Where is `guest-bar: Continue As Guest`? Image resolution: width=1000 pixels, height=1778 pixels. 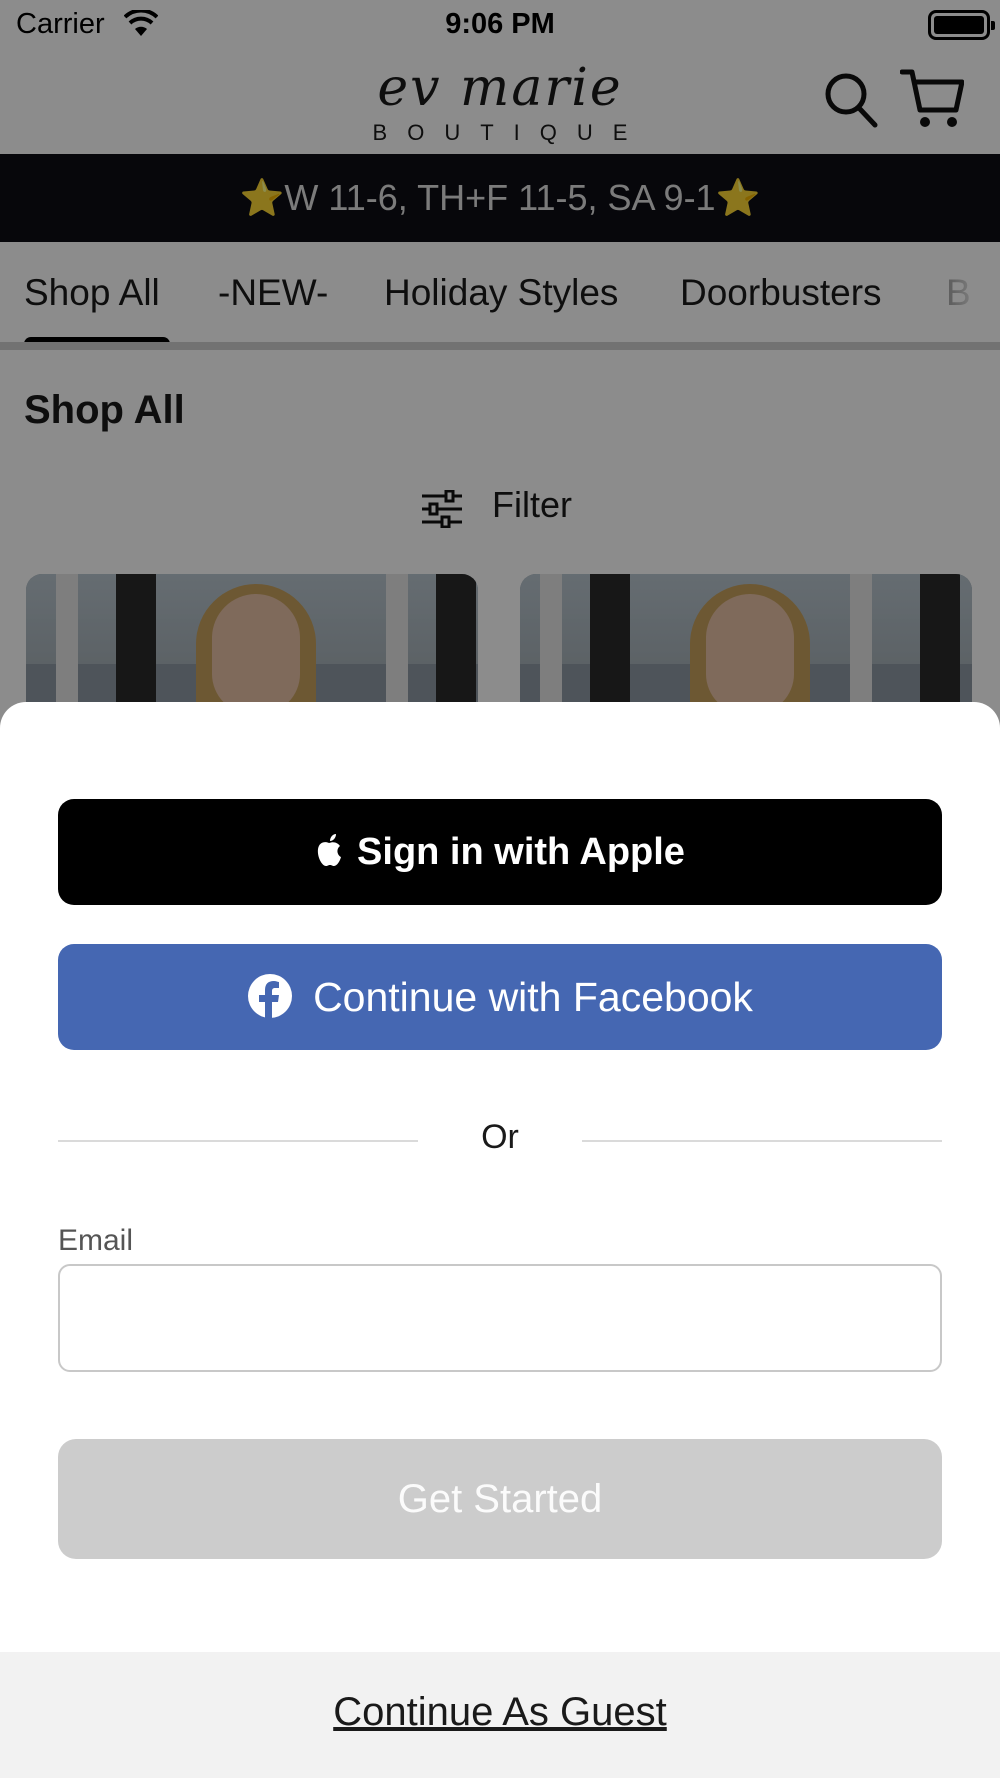
guest-bar: Continue As Guest is located at coordinates (500, 1715).